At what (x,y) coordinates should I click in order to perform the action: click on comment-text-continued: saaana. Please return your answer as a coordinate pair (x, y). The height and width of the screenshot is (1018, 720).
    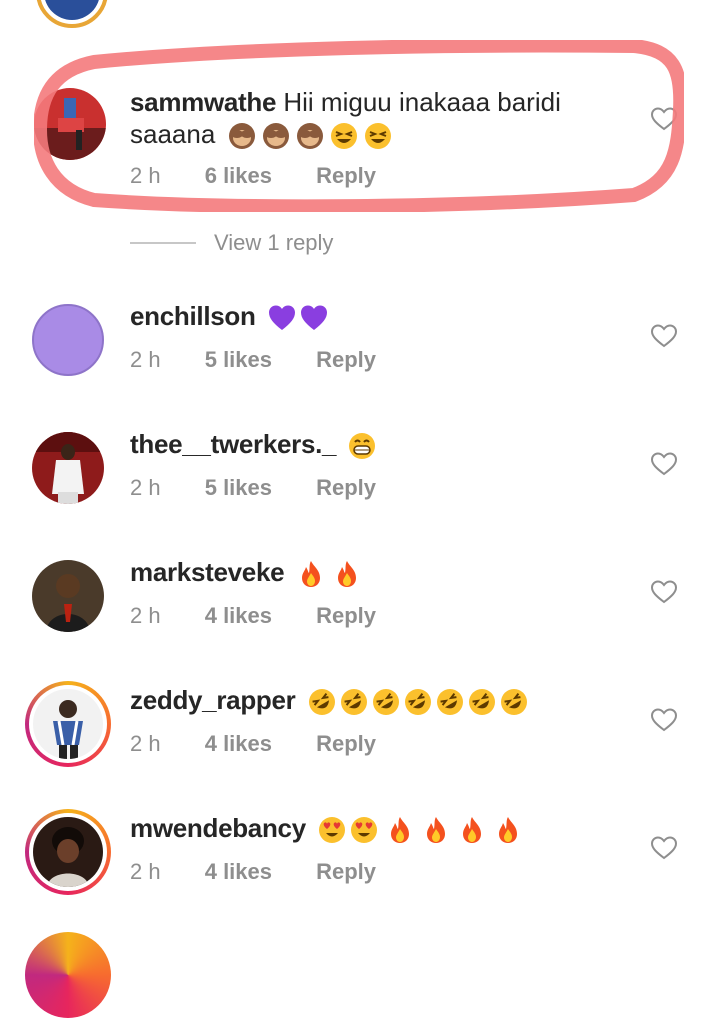
    Looking at the image, I should click on (261, 134).